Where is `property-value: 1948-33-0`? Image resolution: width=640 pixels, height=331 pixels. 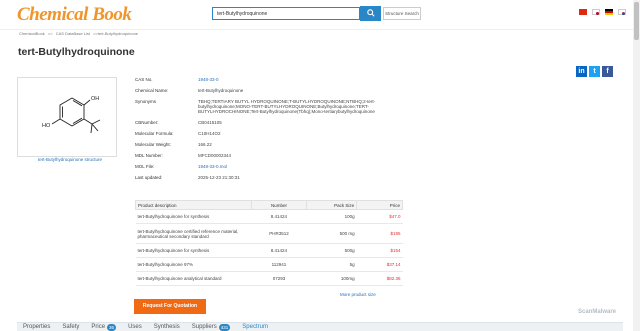
property-value: 1948-33-0 is located at coordinates (293, 79).